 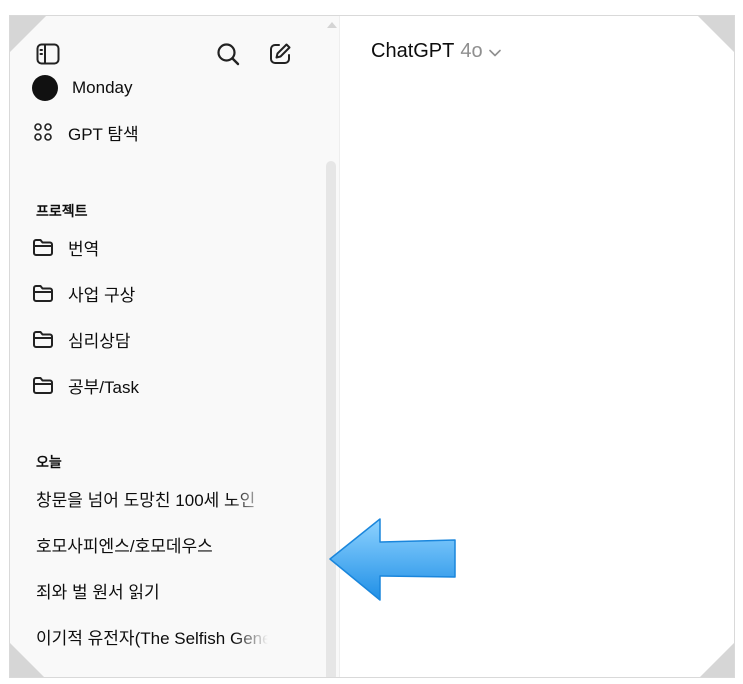 What do you see at coordinates (332, 25) in the screenshot?
I see `scroll-up-arrow-icon` at bounding box center [332, 25].